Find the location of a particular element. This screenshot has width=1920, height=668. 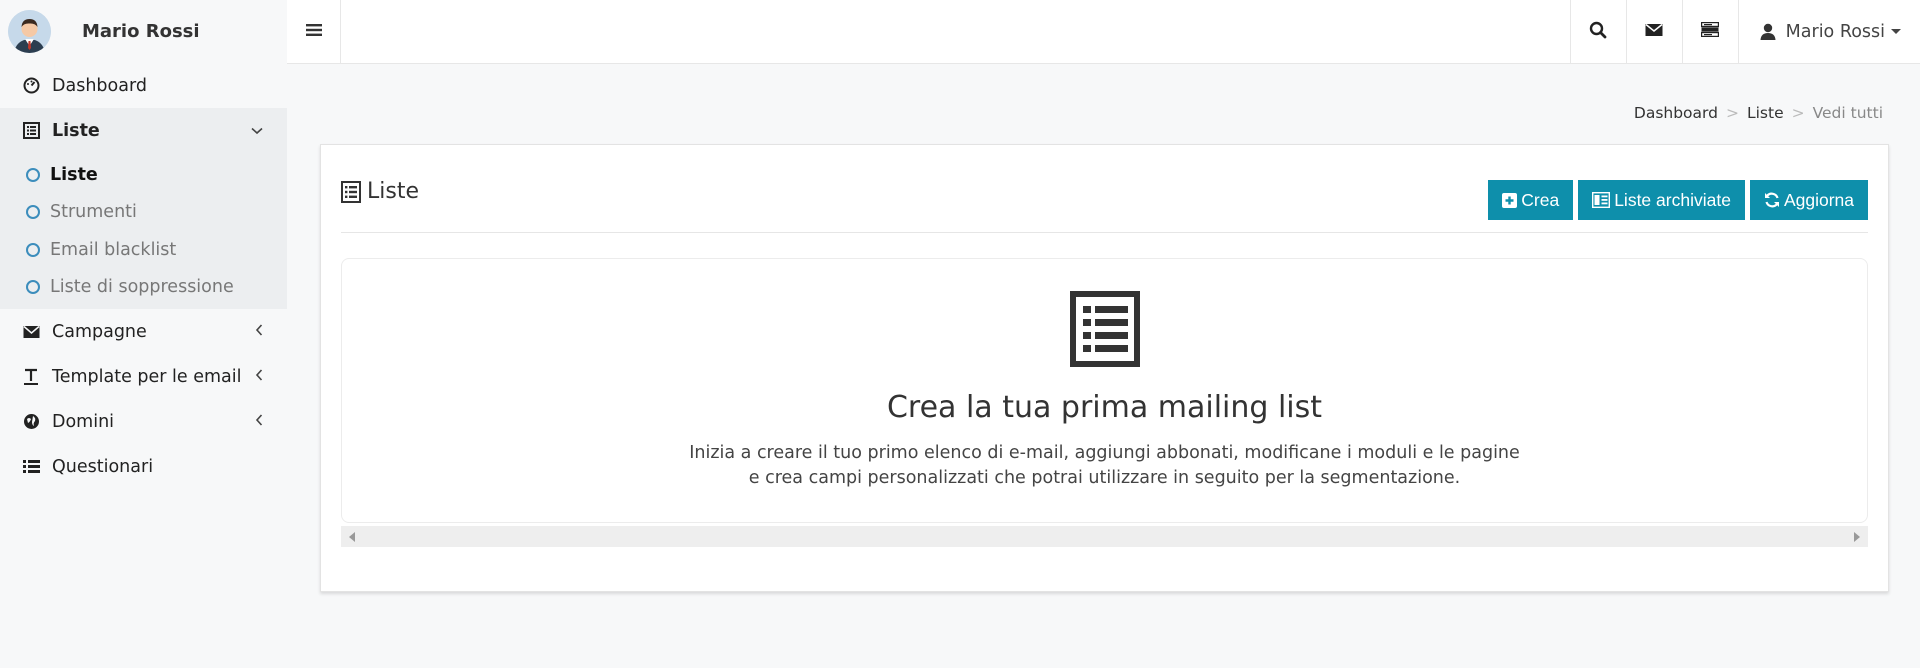

empty-state-title: Crea la tua prima mailing list is located at coordinates (1104, 407).